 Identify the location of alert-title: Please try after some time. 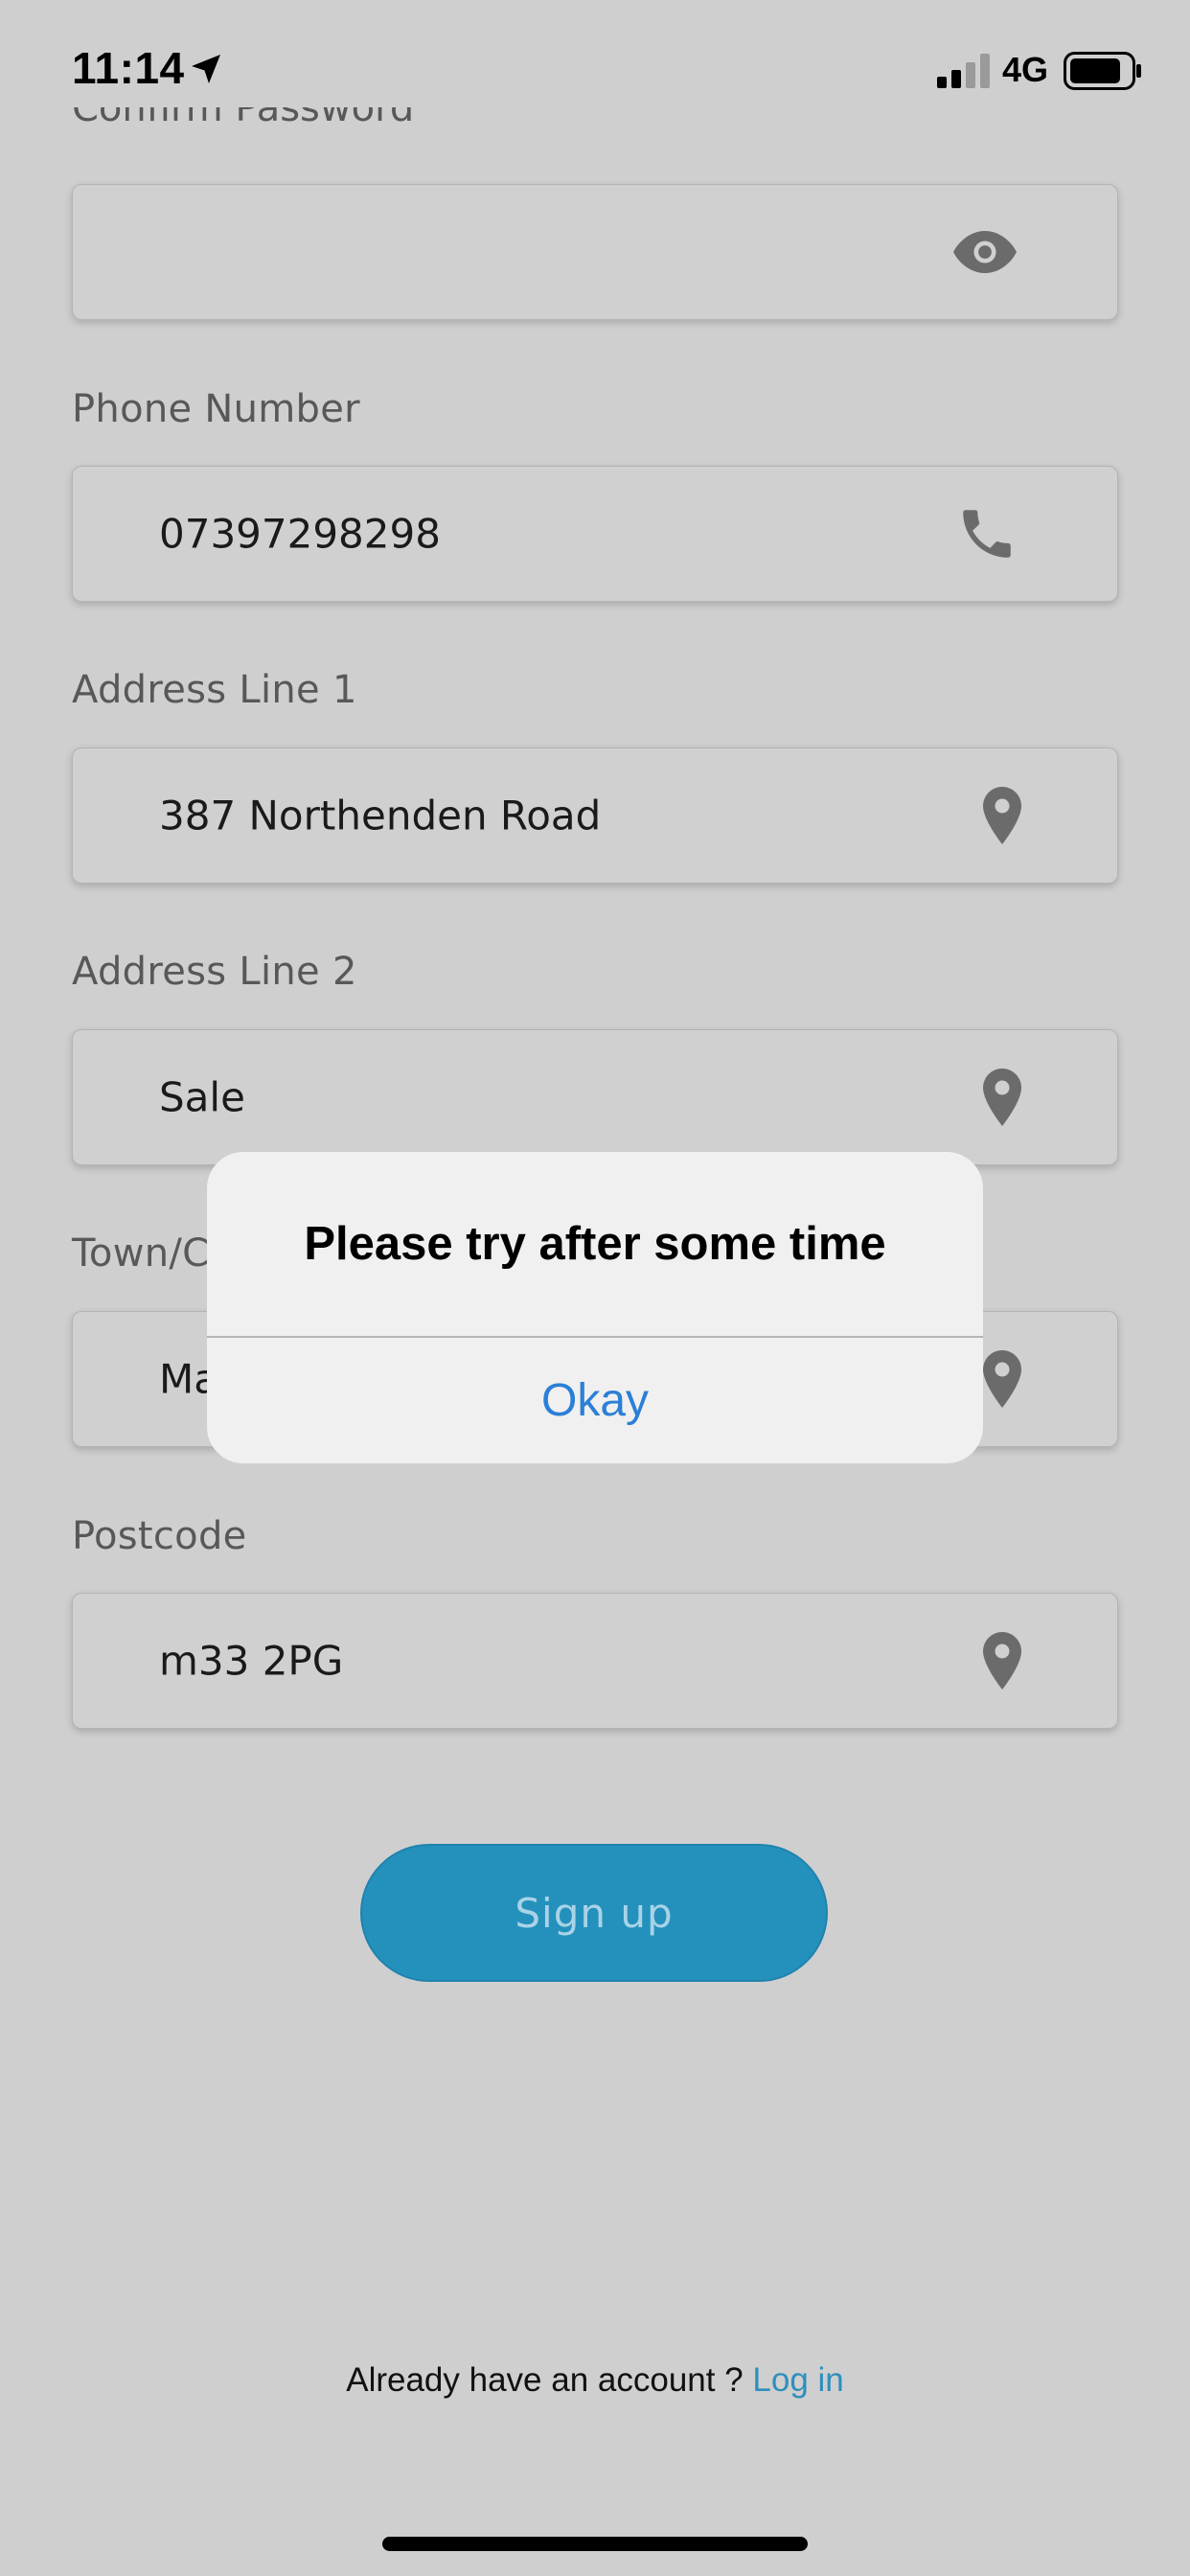
(595, 1244).